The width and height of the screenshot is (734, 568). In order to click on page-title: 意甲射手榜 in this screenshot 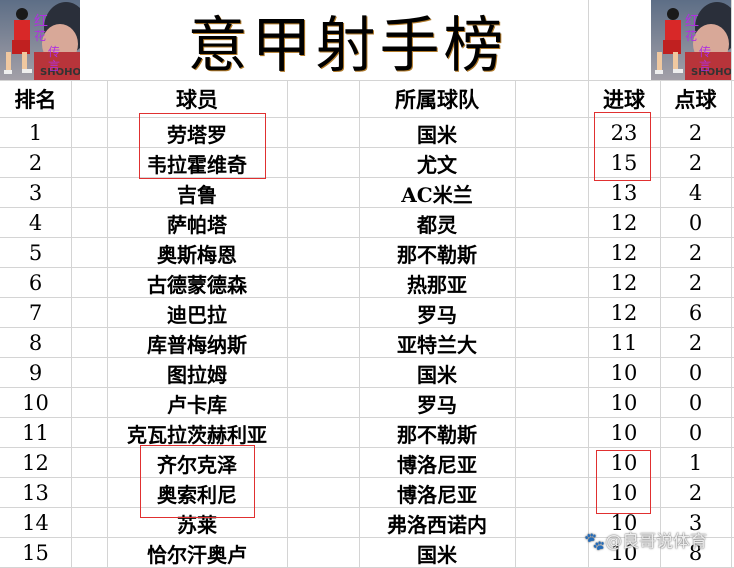, I will do `click(347, 40)`.